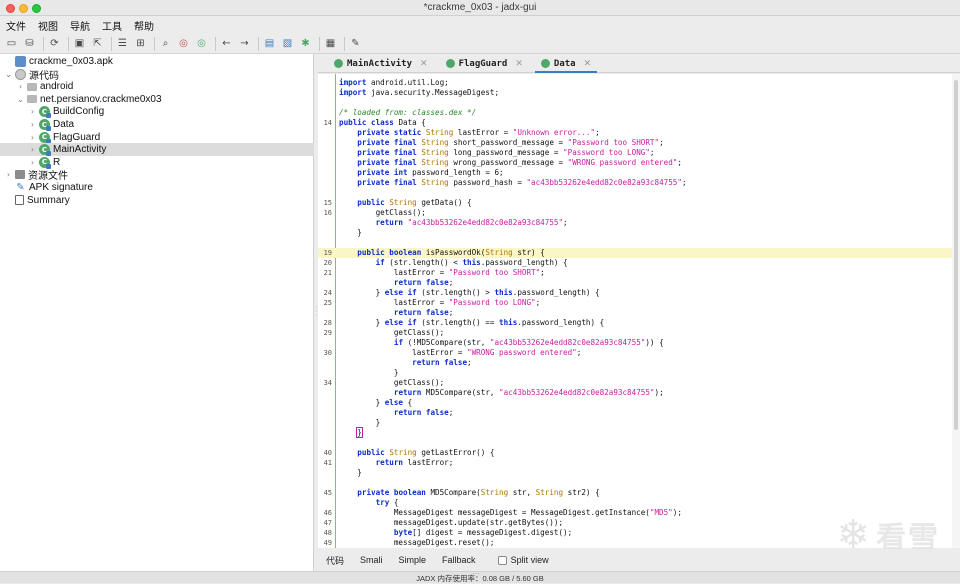 The image size is (960, 584). What do you see at coordinates (639, 453) in the screenshot?
I see `code-line: 40 public String getLastError() {` at bounding box center [639, 453].